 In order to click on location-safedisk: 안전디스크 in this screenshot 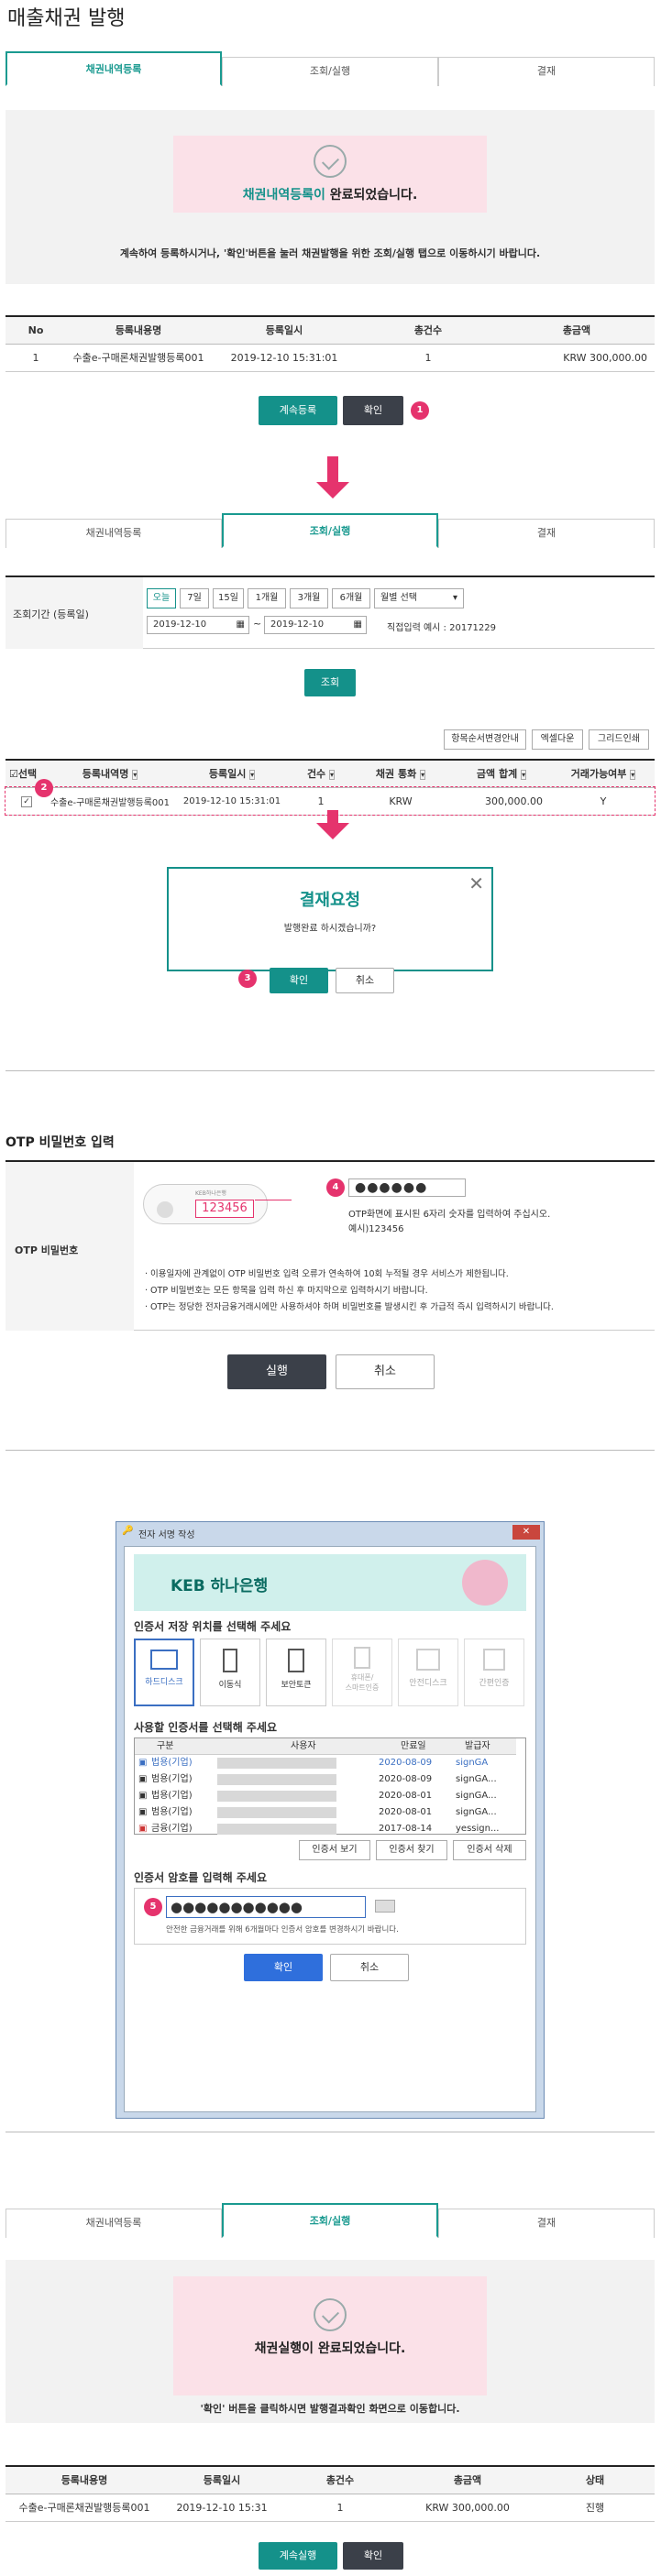, I will do `click(428, 1672)`.